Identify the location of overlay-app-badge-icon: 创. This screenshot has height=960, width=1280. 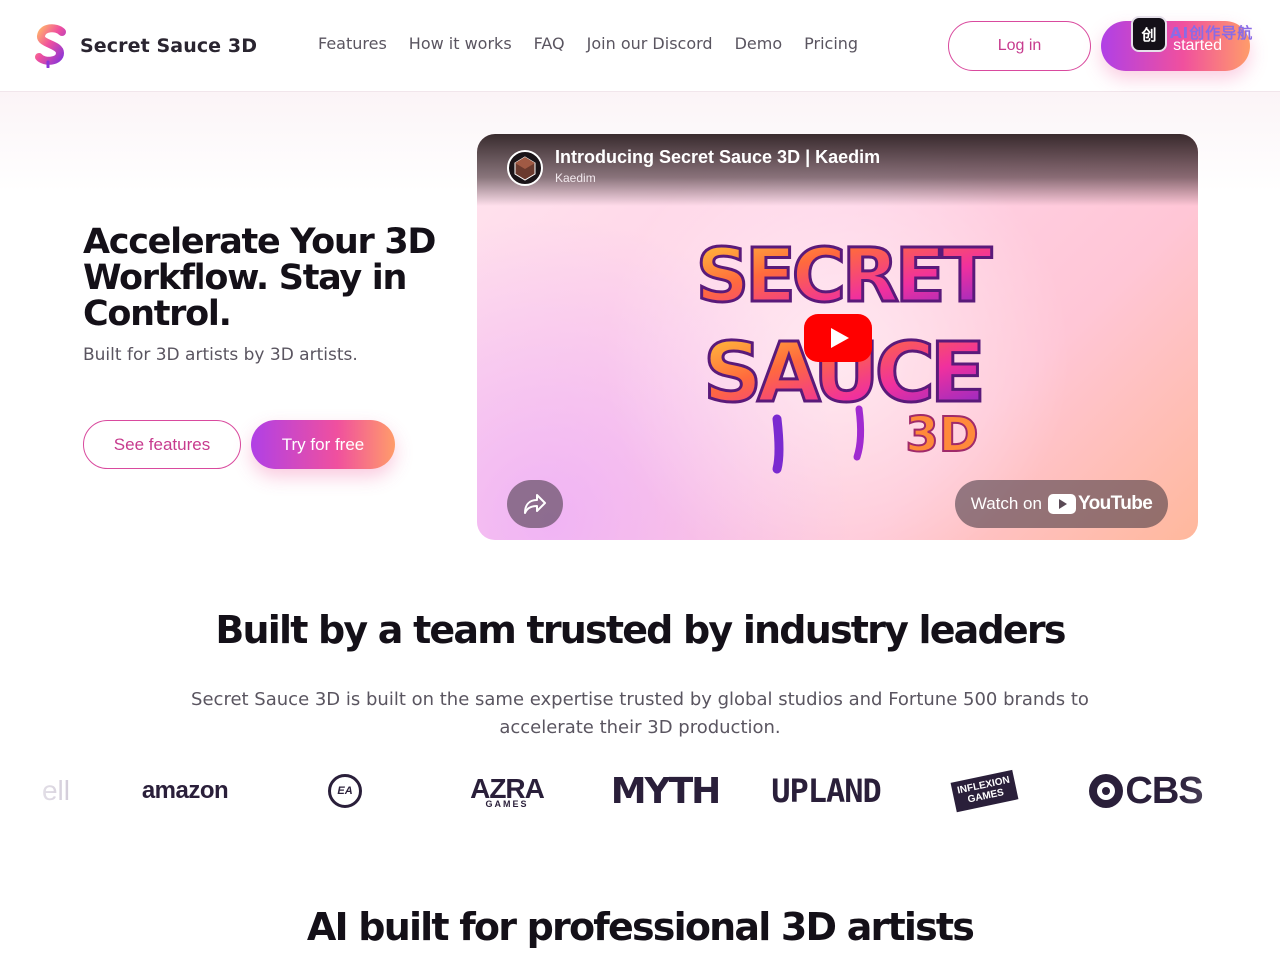
(1149, 34).